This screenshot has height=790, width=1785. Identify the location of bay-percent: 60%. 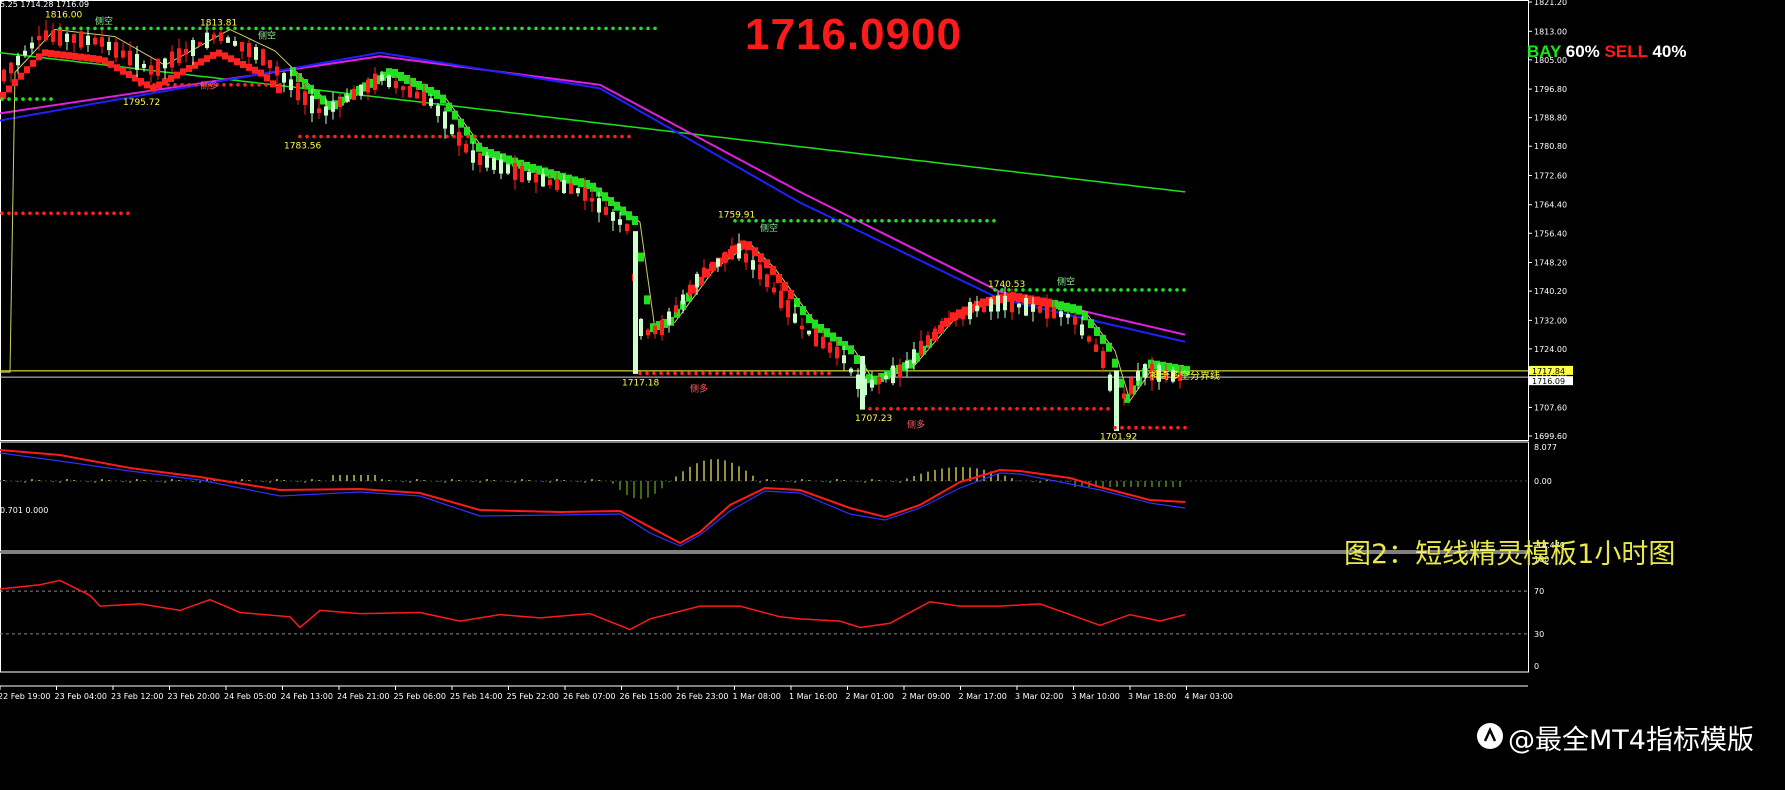
(1582, 51).